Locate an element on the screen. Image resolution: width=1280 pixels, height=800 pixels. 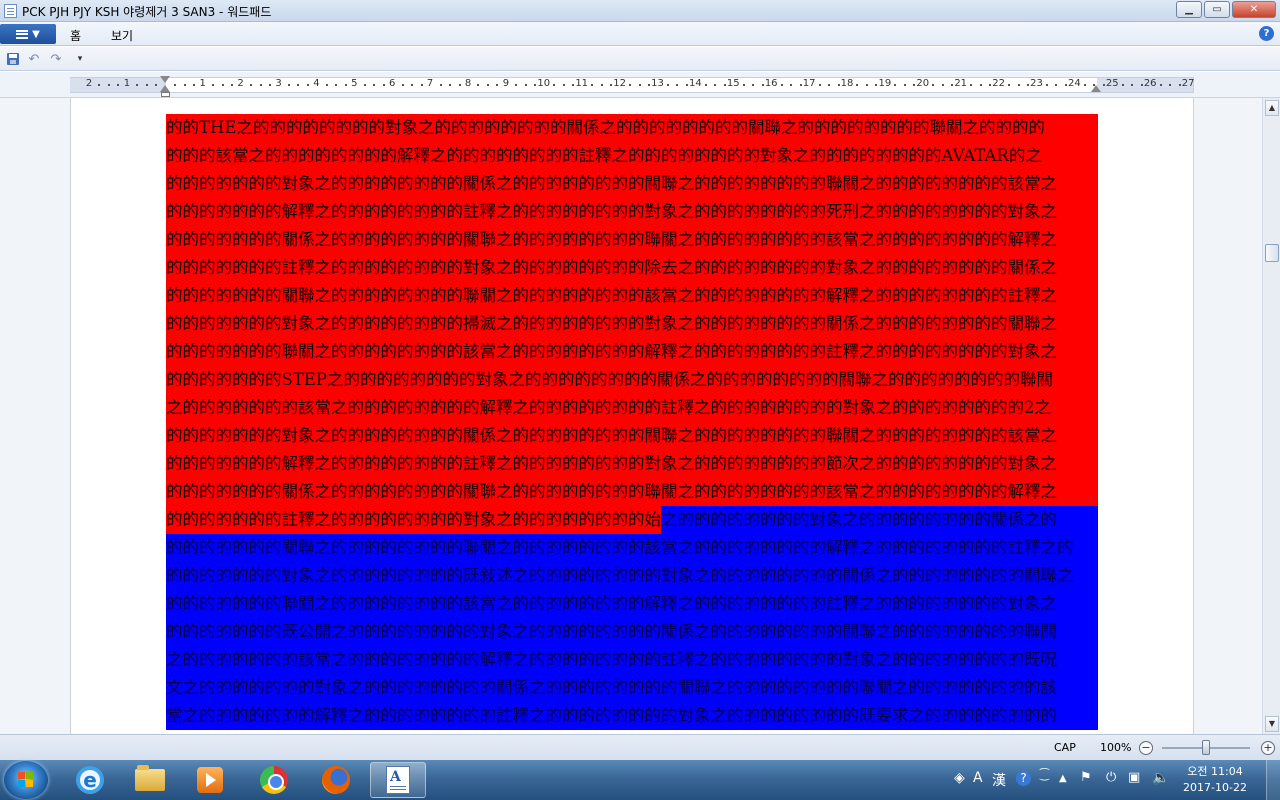
action-center-icon: ⚑ is located at coordinates (1086, 777).